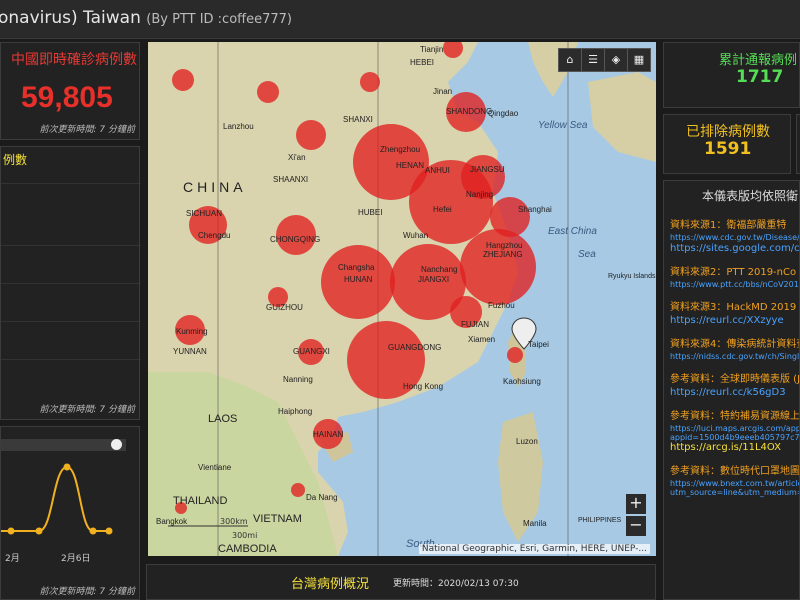 Image resolution: width=800 pixels, height=600 pixels. What do you see at coordinates (456, 584) in the screenshot?
I see `update-time: 更新時間：2020/02/13 07:30` at bounding box center [456, 584].